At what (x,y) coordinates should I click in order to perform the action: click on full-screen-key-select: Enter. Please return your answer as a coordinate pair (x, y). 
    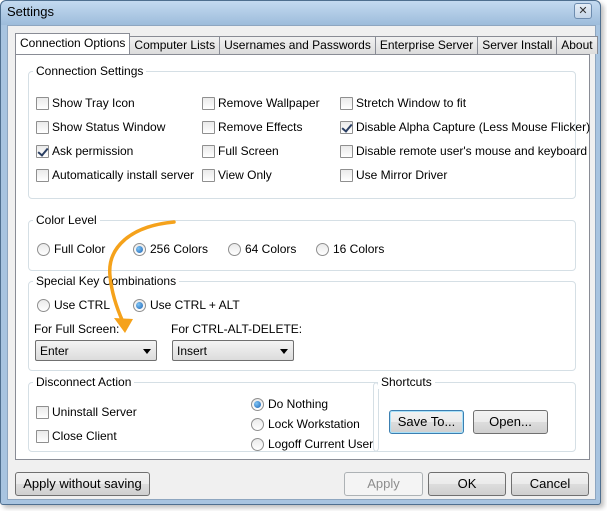
    Looking at the image, I should click on (96, 350).